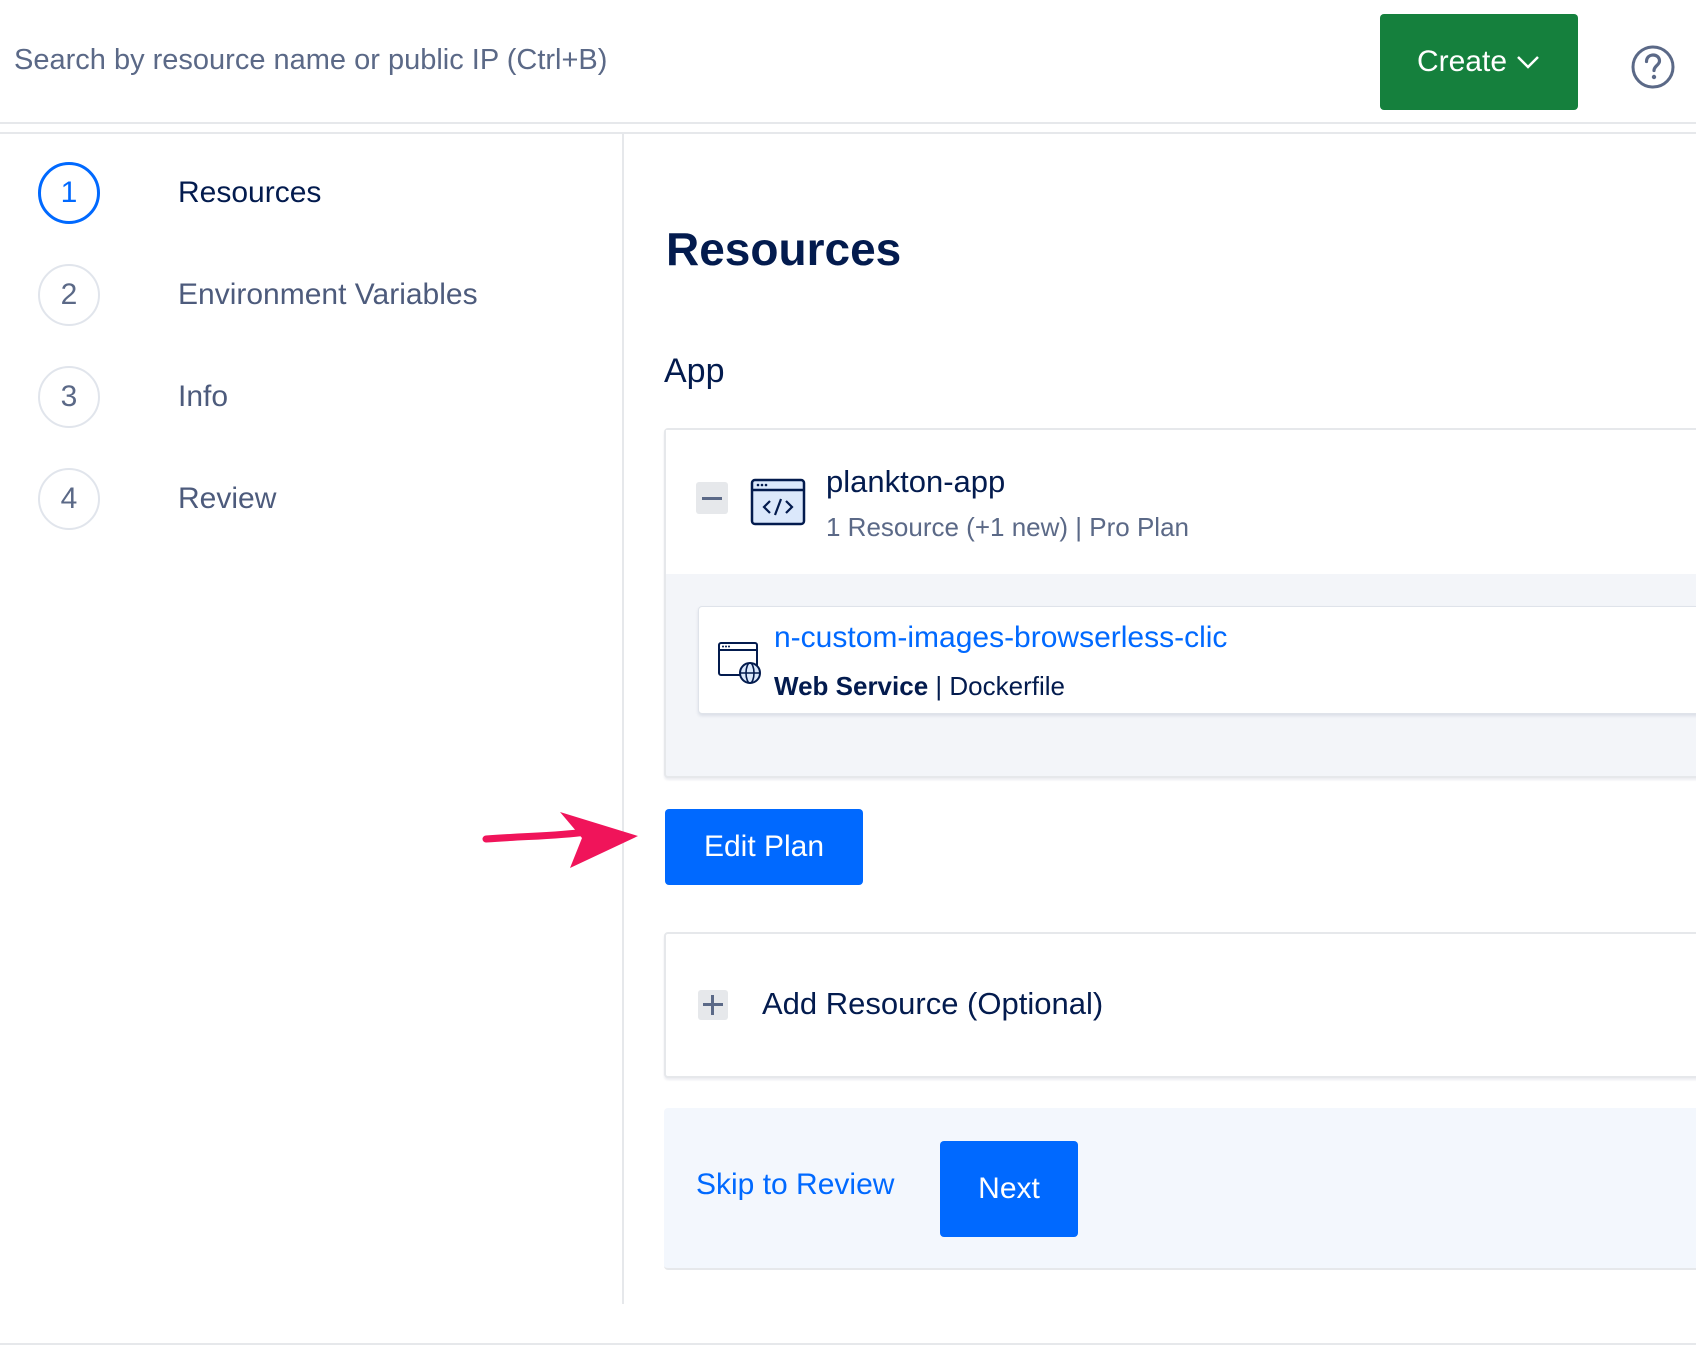 This screenshot has width=1696, height=1348. Describe the element at coordinates (694, 371) in the screenshot. I see `section-title-app: App` at that location.